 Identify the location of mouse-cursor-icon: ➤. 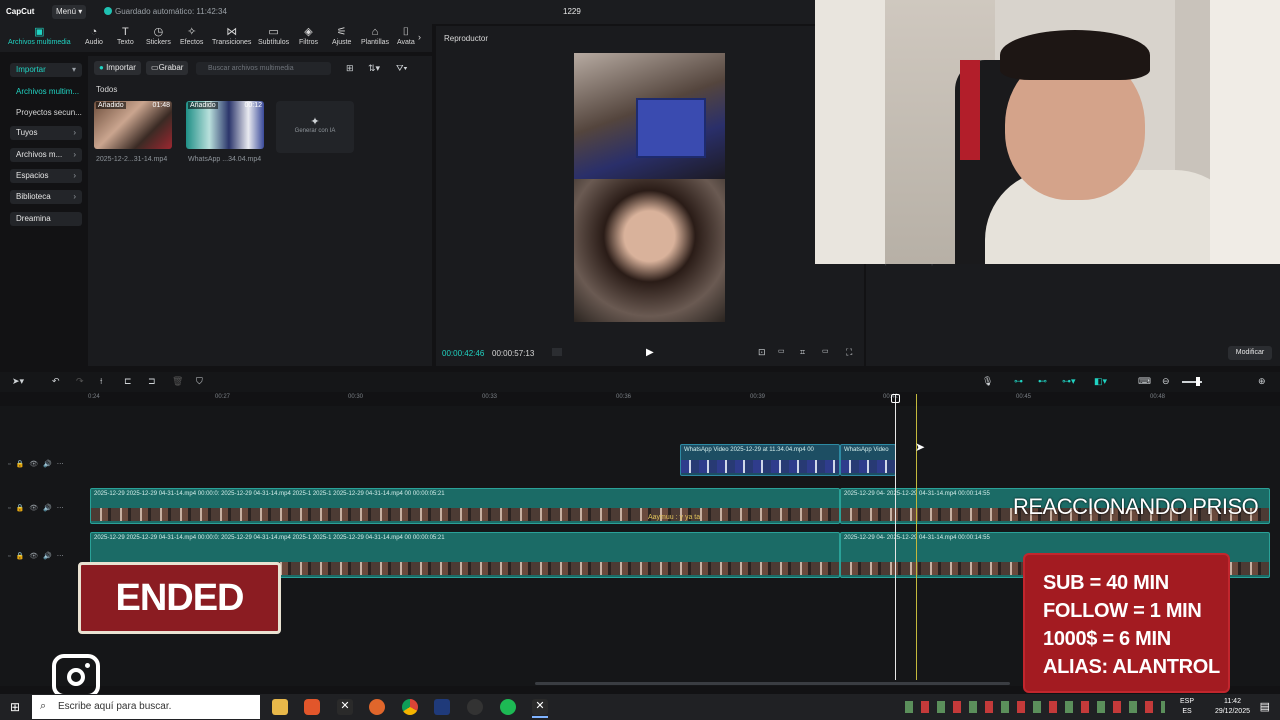
(920, 447).